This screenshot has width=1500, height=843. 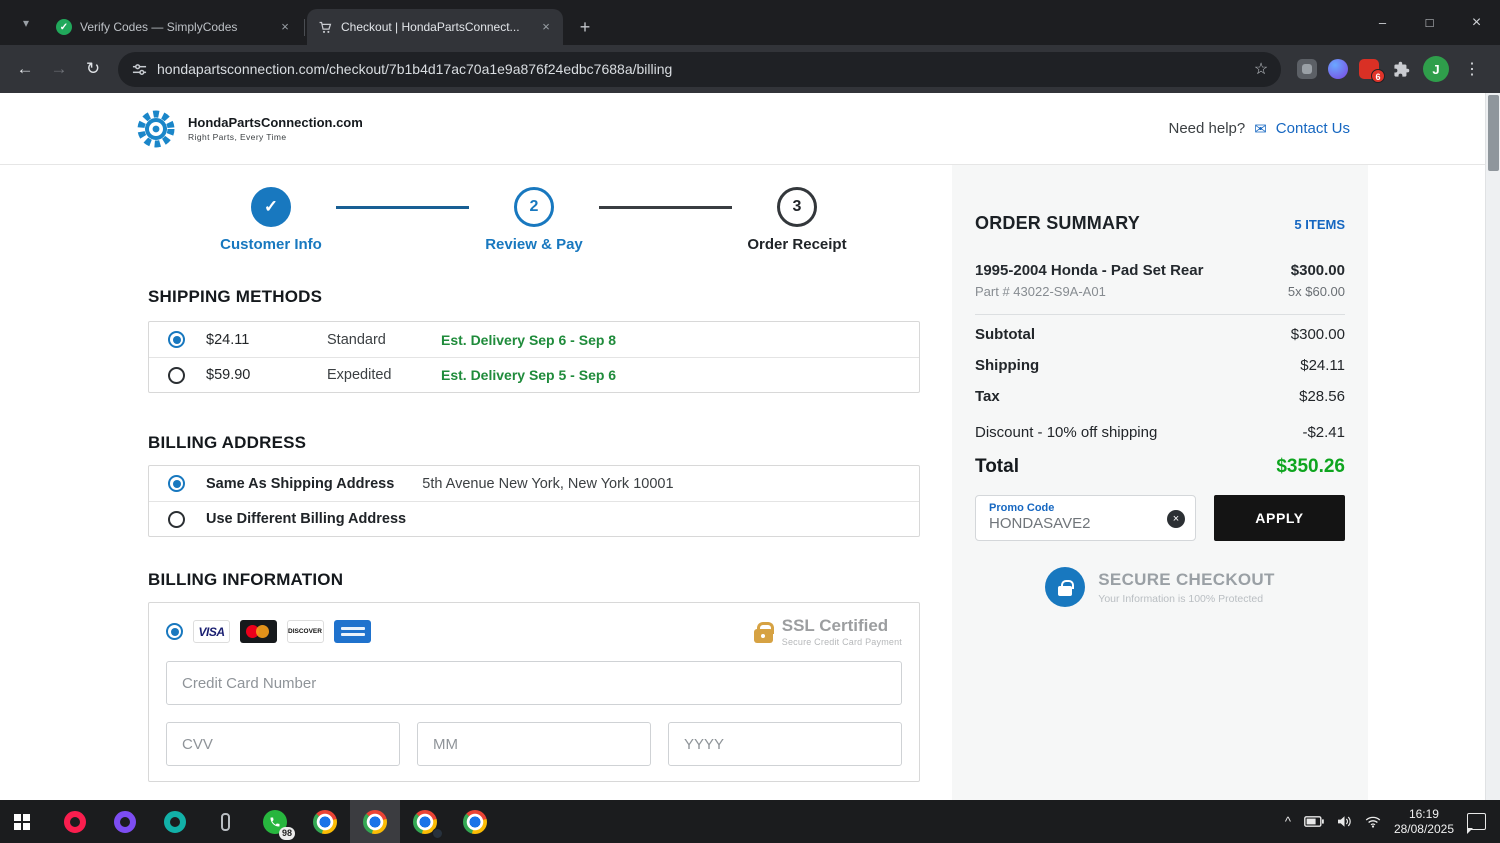 I want to click on row-label: Shipping, so click(x=1007, y=365).